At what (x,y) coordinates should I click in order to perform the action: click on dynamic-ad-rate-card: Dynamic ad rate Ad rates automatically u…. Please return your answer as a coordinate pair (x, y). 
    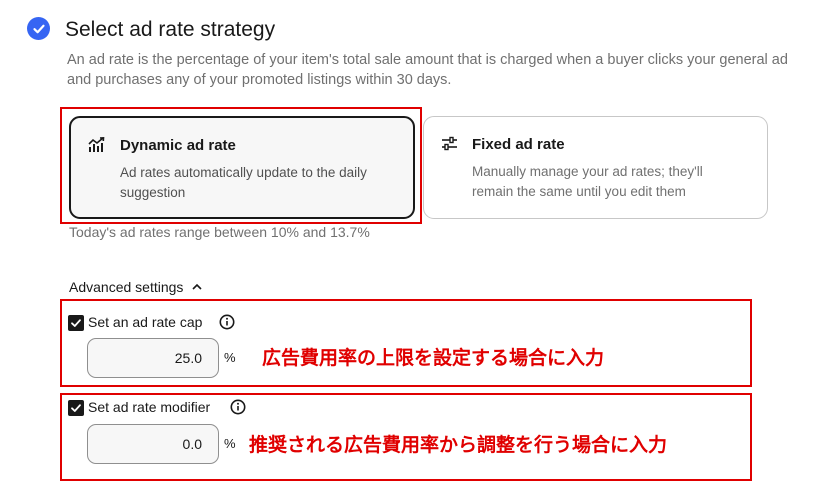
    Looking at the image, I should click on (242, 167).